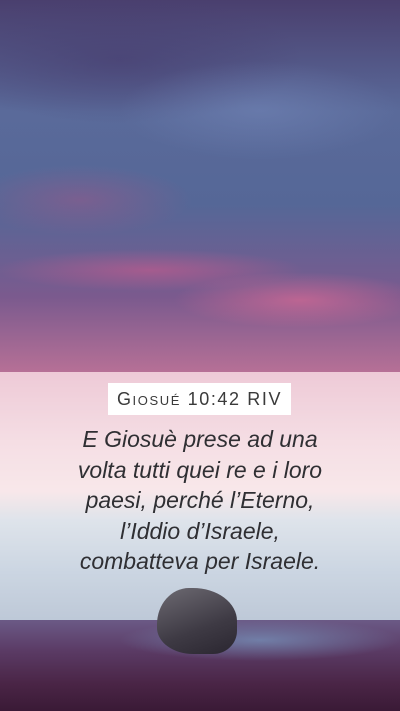 This screenshot has height=711, width=400. I want to click on verse-reference: Giosué 10:42 RIV, so click(199, 398).